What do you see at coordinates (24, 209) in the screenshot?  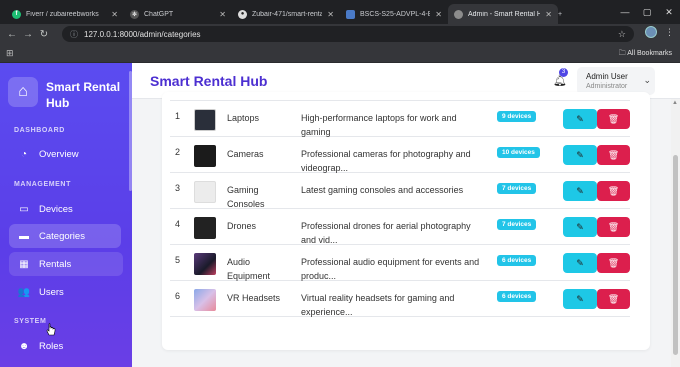 I see `laptop-icon: ▭` at bounding box center [24, 209].